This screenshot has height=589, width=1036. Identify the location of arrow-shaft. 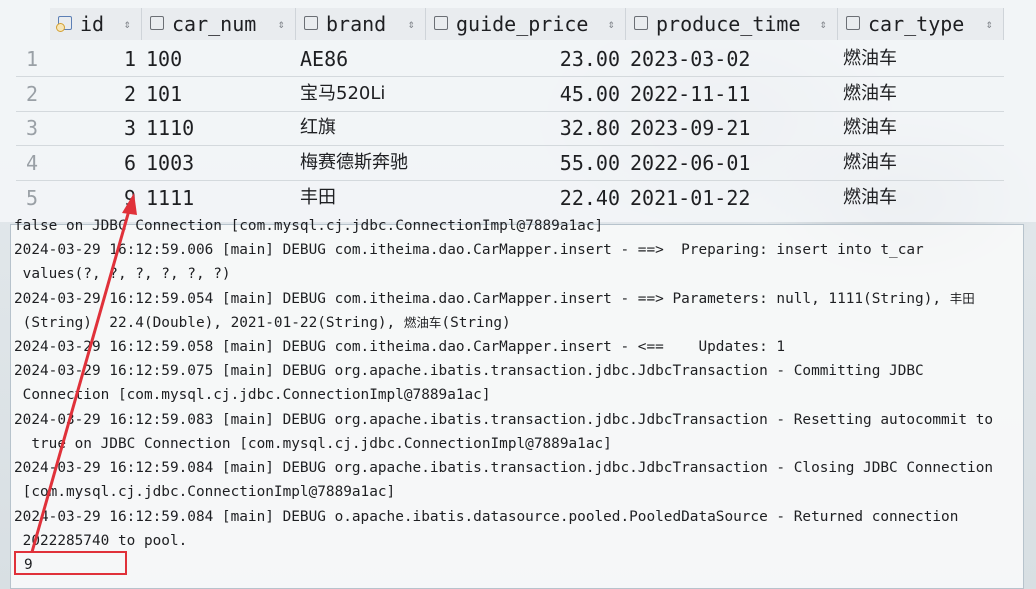
(81, 379).